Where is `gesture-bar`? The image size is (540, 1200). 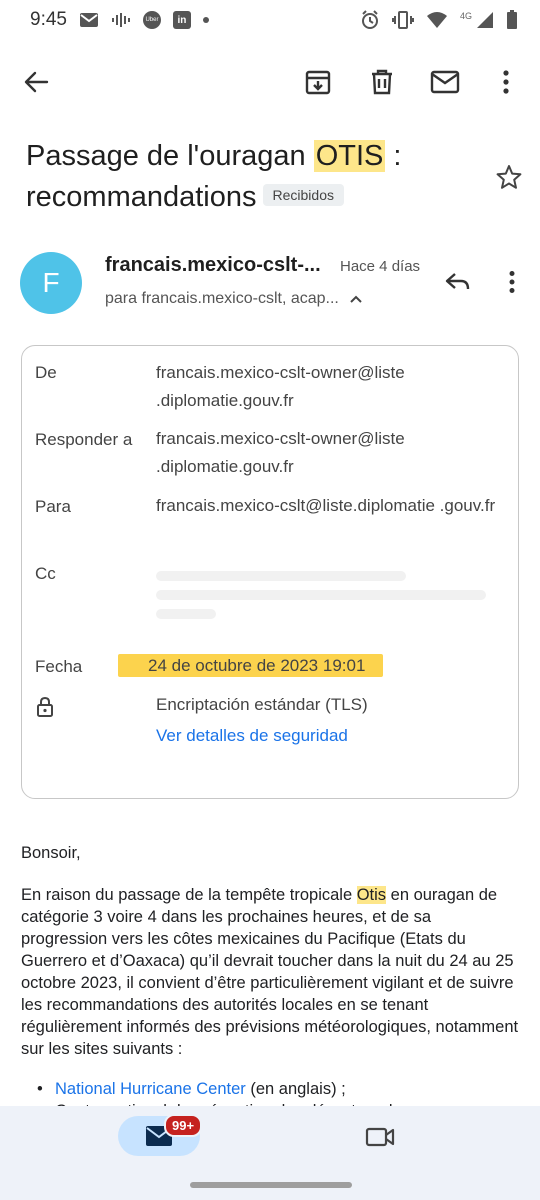
gesture-bar is located at coordinates (271, 1185).